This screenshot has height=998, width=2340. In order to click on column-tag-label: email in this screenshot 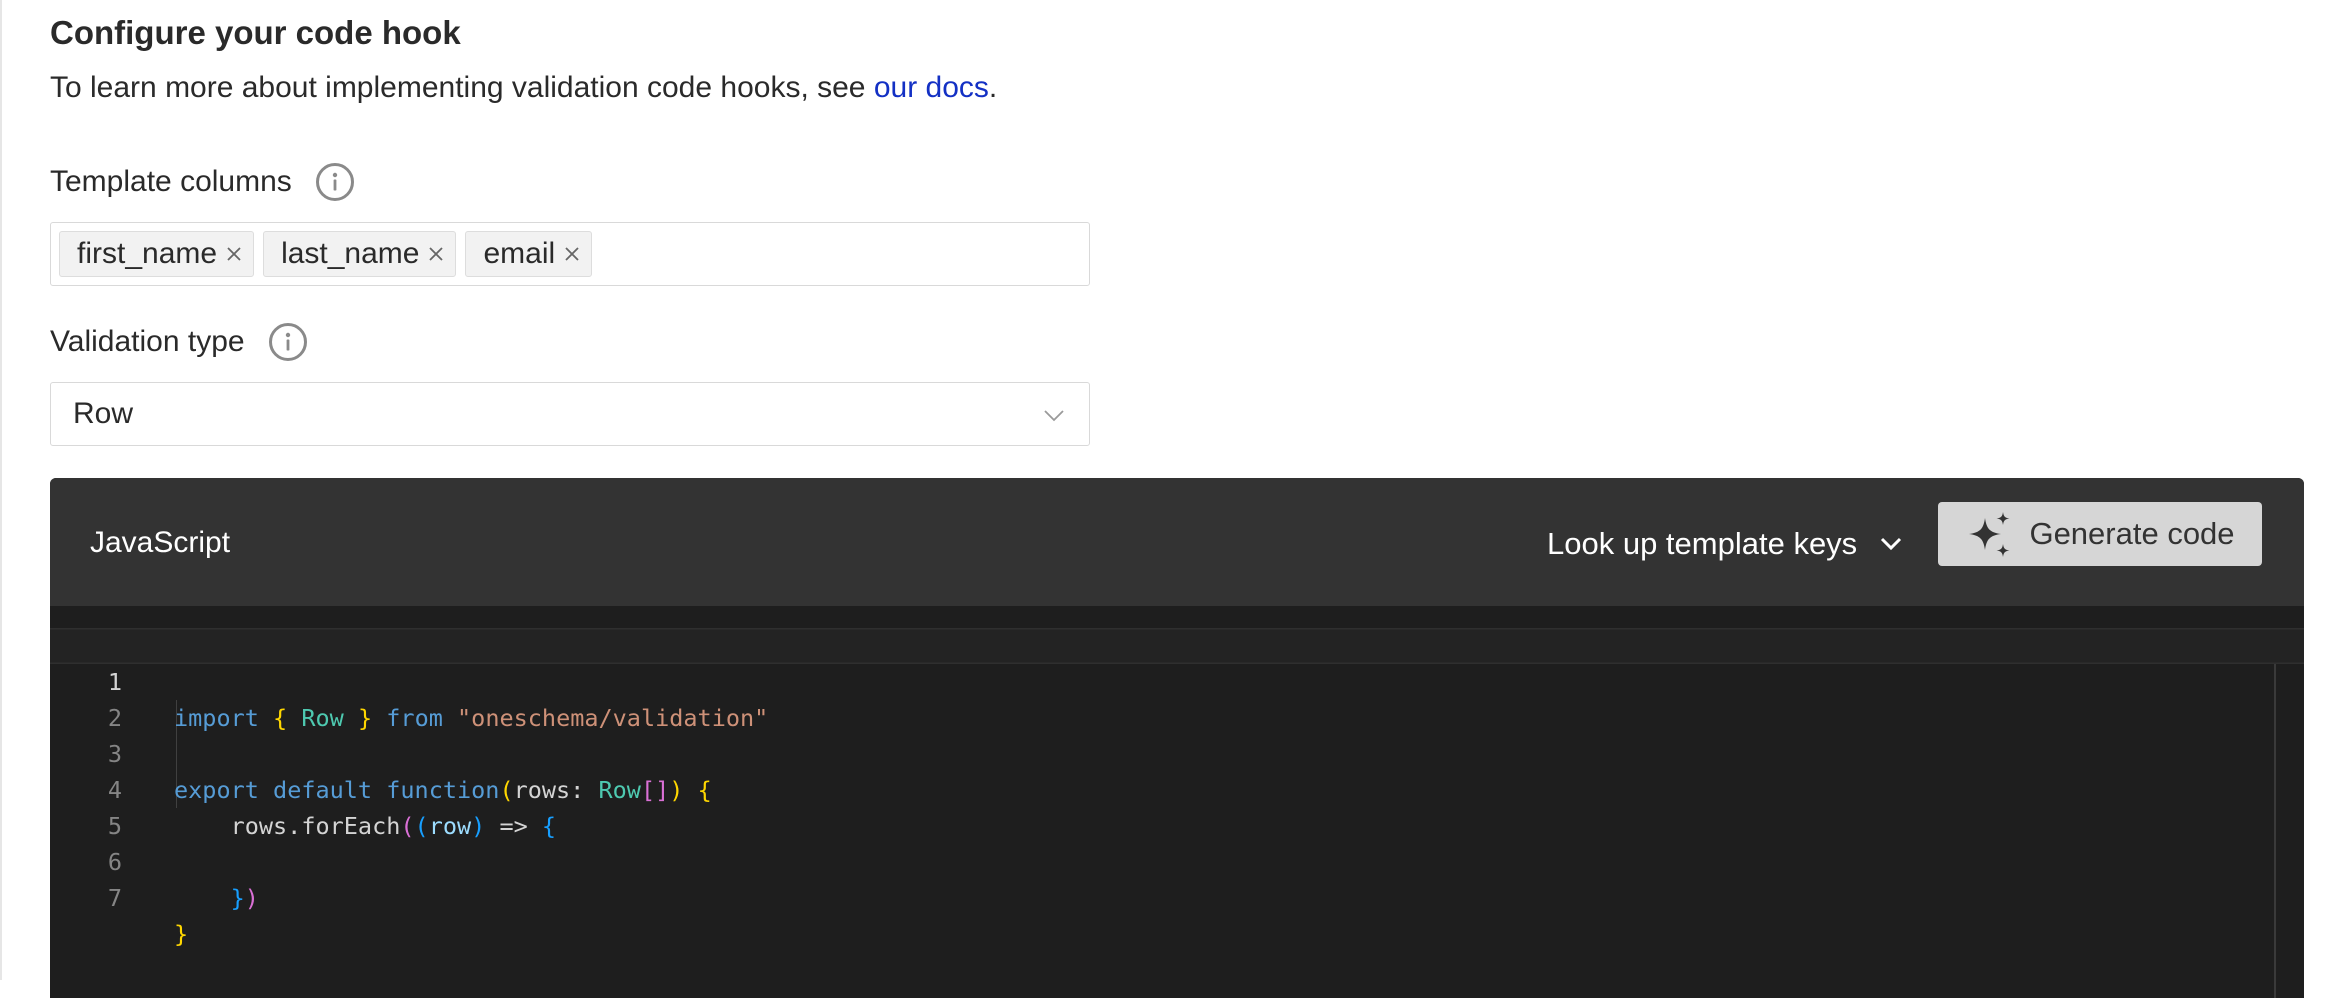, I will do `click(519, 253)`.